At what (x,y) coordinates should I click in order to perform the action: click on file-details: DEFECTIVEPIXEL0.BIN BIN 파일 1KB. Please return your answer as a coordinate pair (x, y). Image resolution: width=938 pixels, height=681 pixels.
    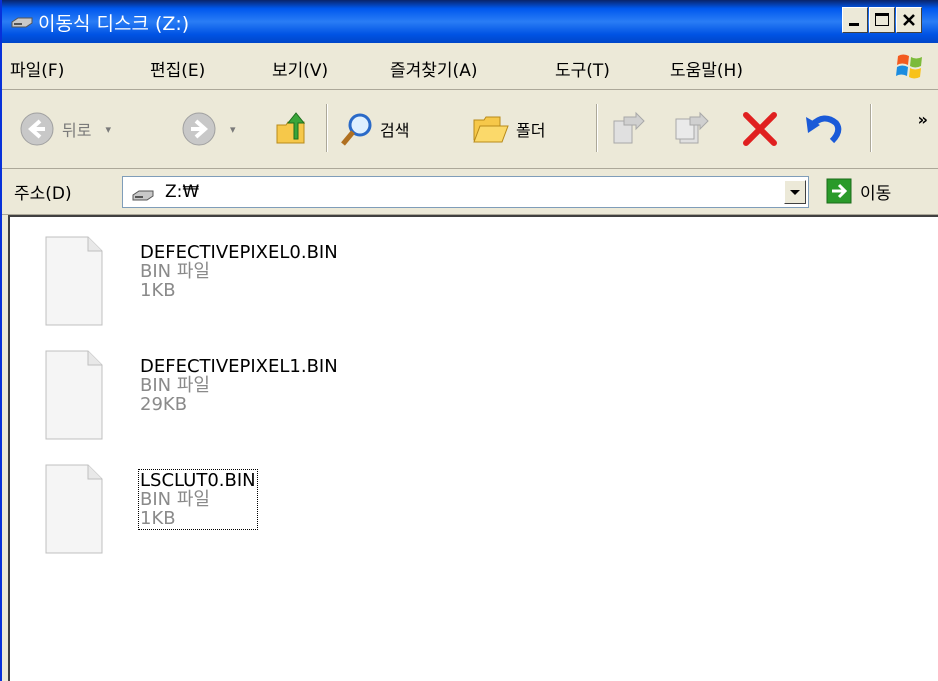
    Looking at the image, I should click on (239, 271).